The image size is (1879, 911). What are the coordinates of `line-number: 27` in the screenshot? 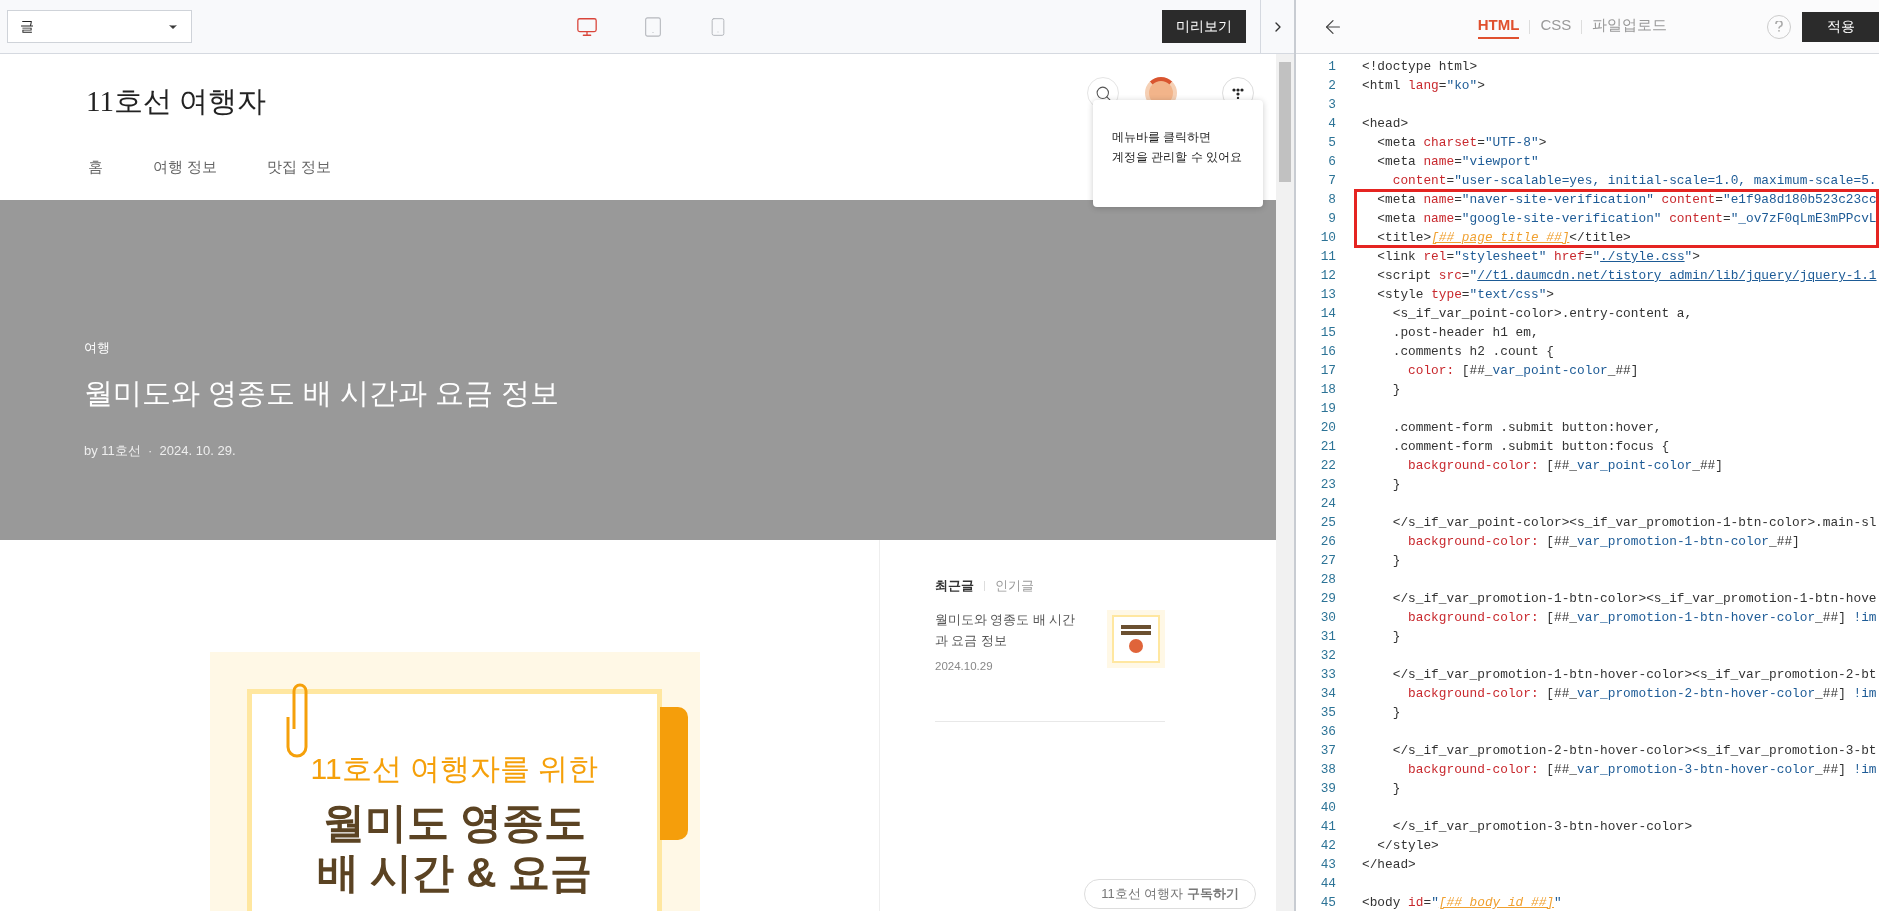 It's located at (1327, 561).